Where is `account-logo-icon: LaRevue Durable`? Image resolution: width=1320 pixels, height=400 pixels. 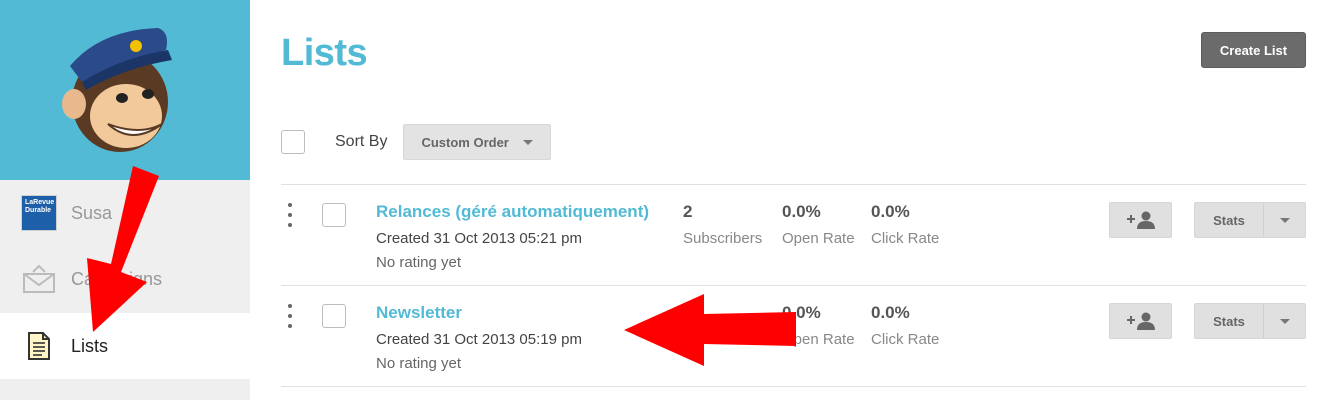
account-logo-icon: LaRevue Durable is located at coordinates (39, 213).